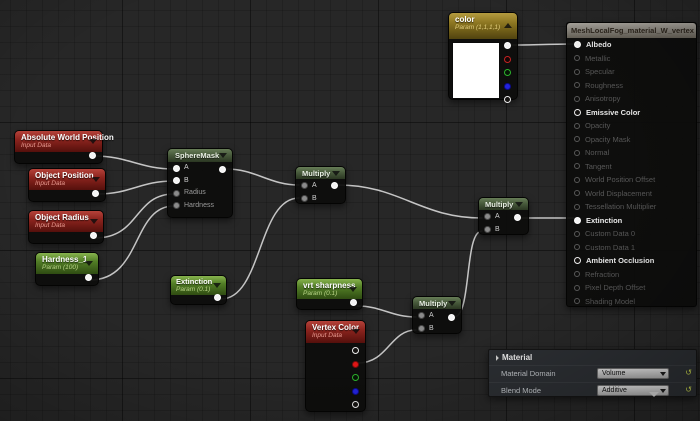  Describe the element at coordinates (67, 263) in the screenshot. I see `node-header: Hardness_1 Param (100)` at that location.